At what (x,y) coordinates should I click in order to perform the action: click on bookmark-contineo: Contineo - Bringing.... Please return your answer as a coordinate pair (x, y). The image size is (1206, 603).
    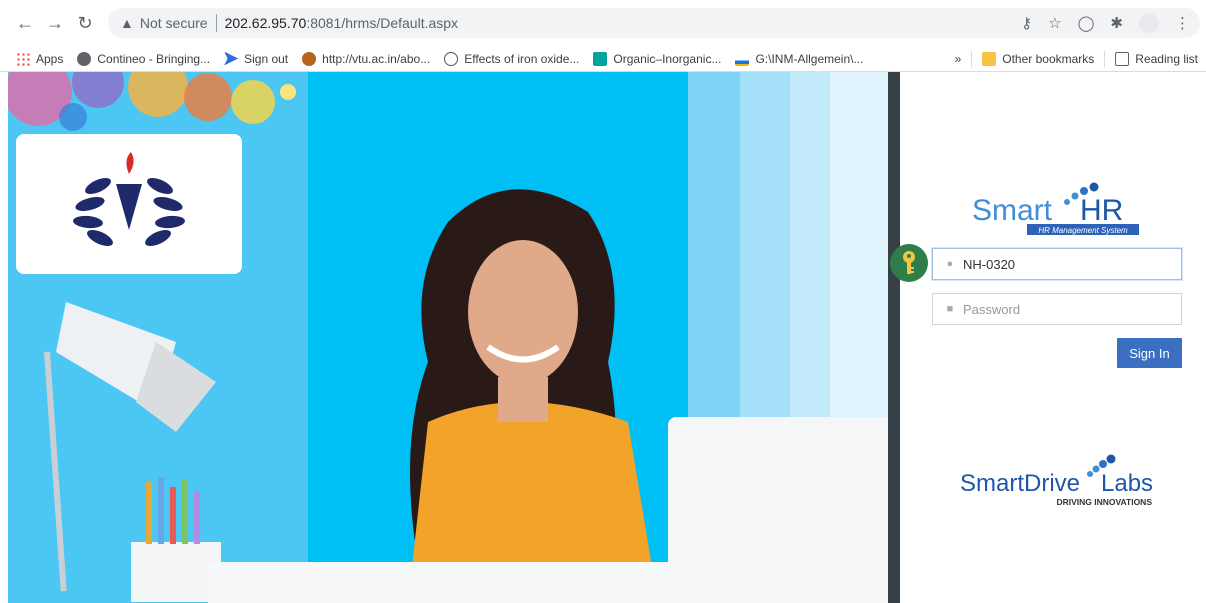
    Looking at the image, I should click on (143, 58).